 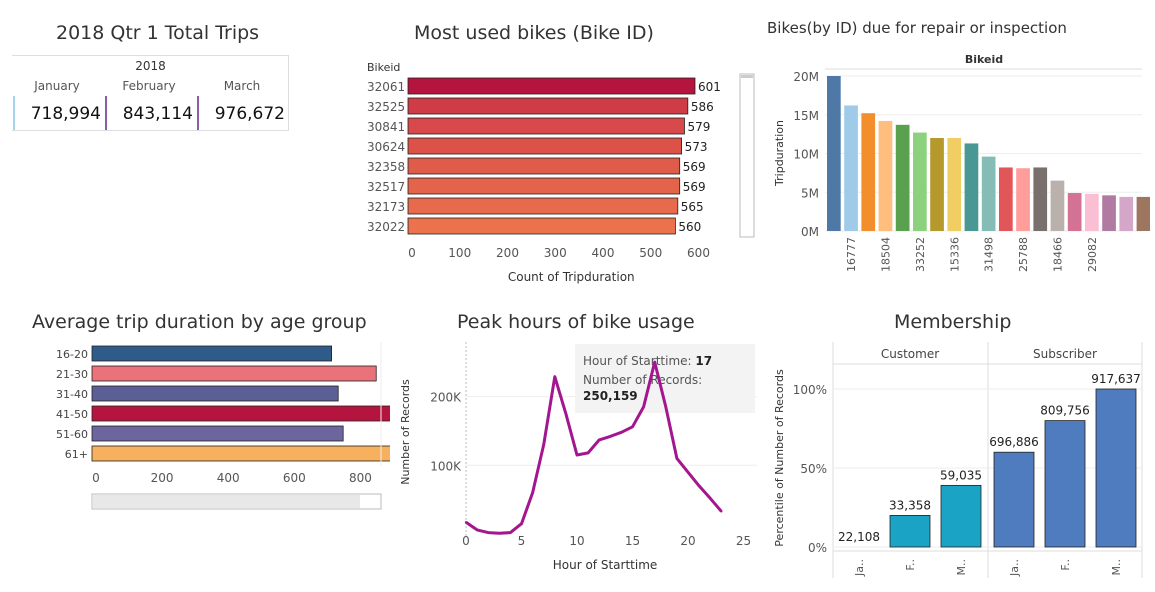 I want to click on peak-y-tick: 200K, so click(x=446, y=398).